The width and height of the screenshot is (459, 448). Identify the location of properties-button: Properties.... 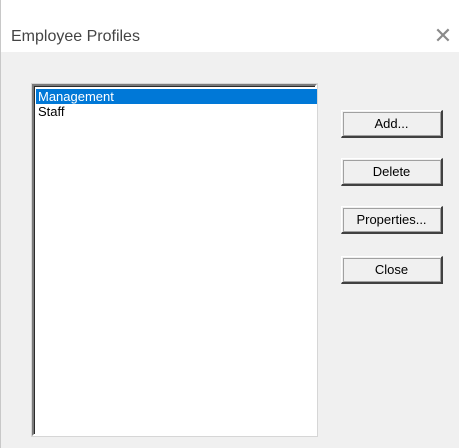
(392, 220).